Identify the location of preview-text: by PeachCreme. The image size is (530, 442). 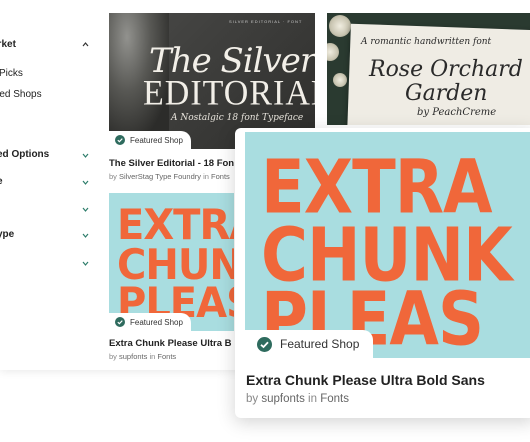
(457, 112).